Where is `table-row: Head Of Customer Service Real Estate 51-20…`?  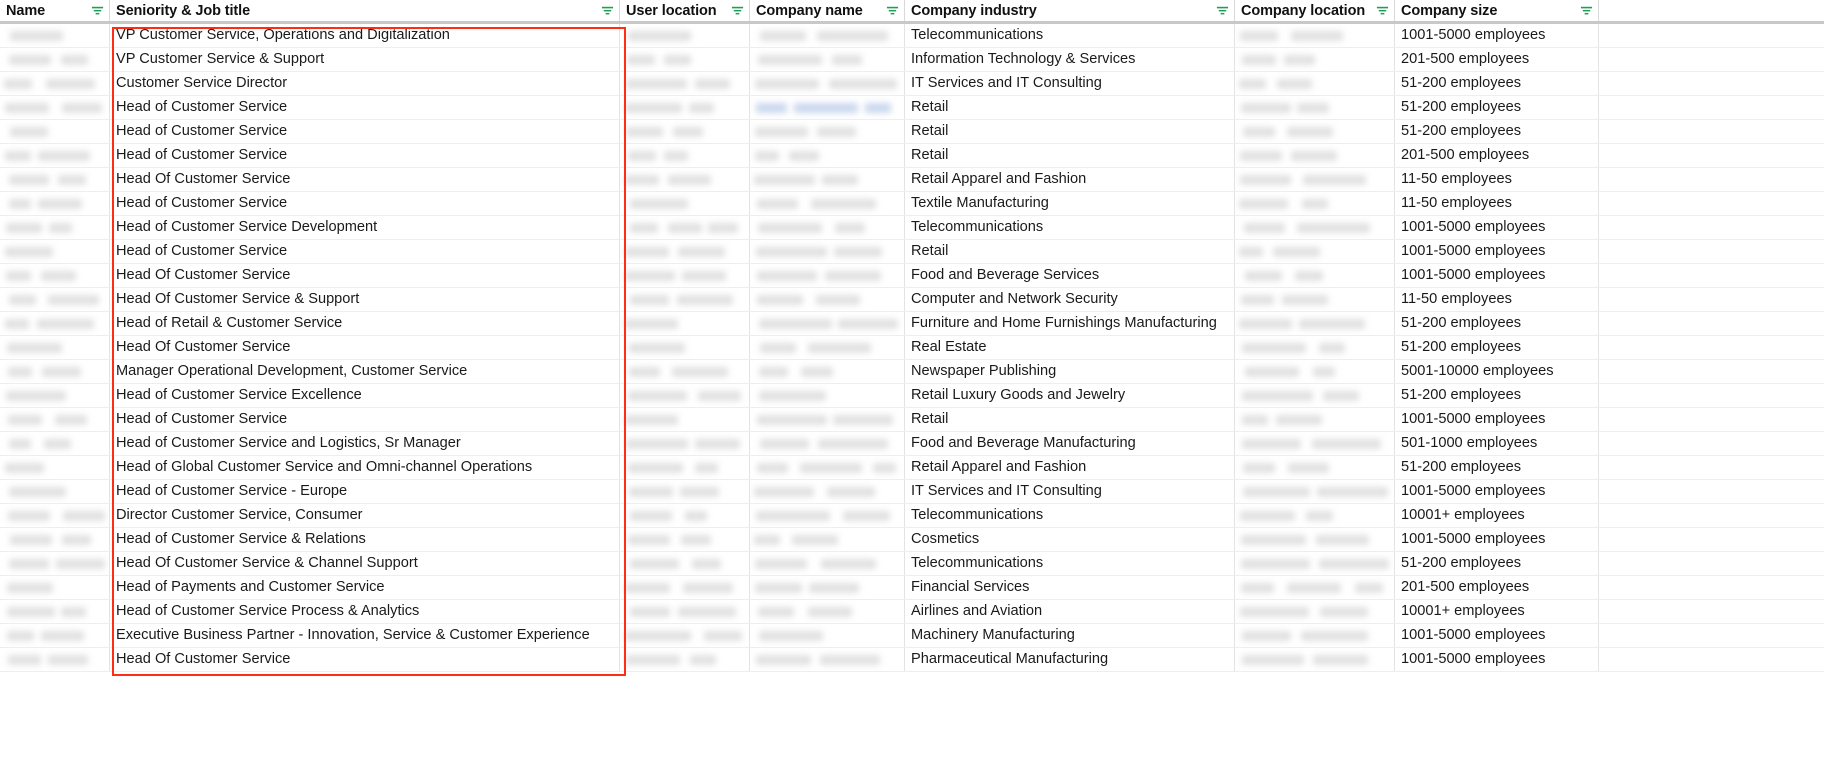 table-row: Head Of Customer Service Real Estate 51-20… is located at coordinates (912, 348).